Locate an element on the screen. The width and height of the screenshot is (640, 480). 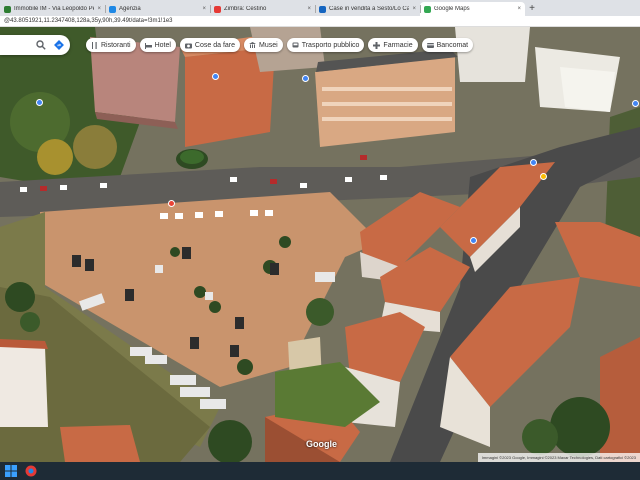
tab-agenzia: Agenzia × is located at coordinates (157, 9).